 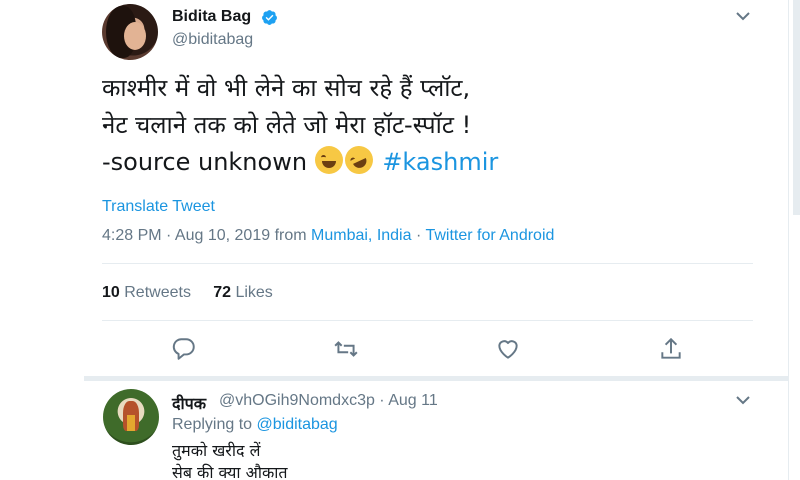 What do you see at coordinates (328, 160) in the screenshot?
I see `tears-of-joy-emoji-icon` at bounding box center [328, 160].